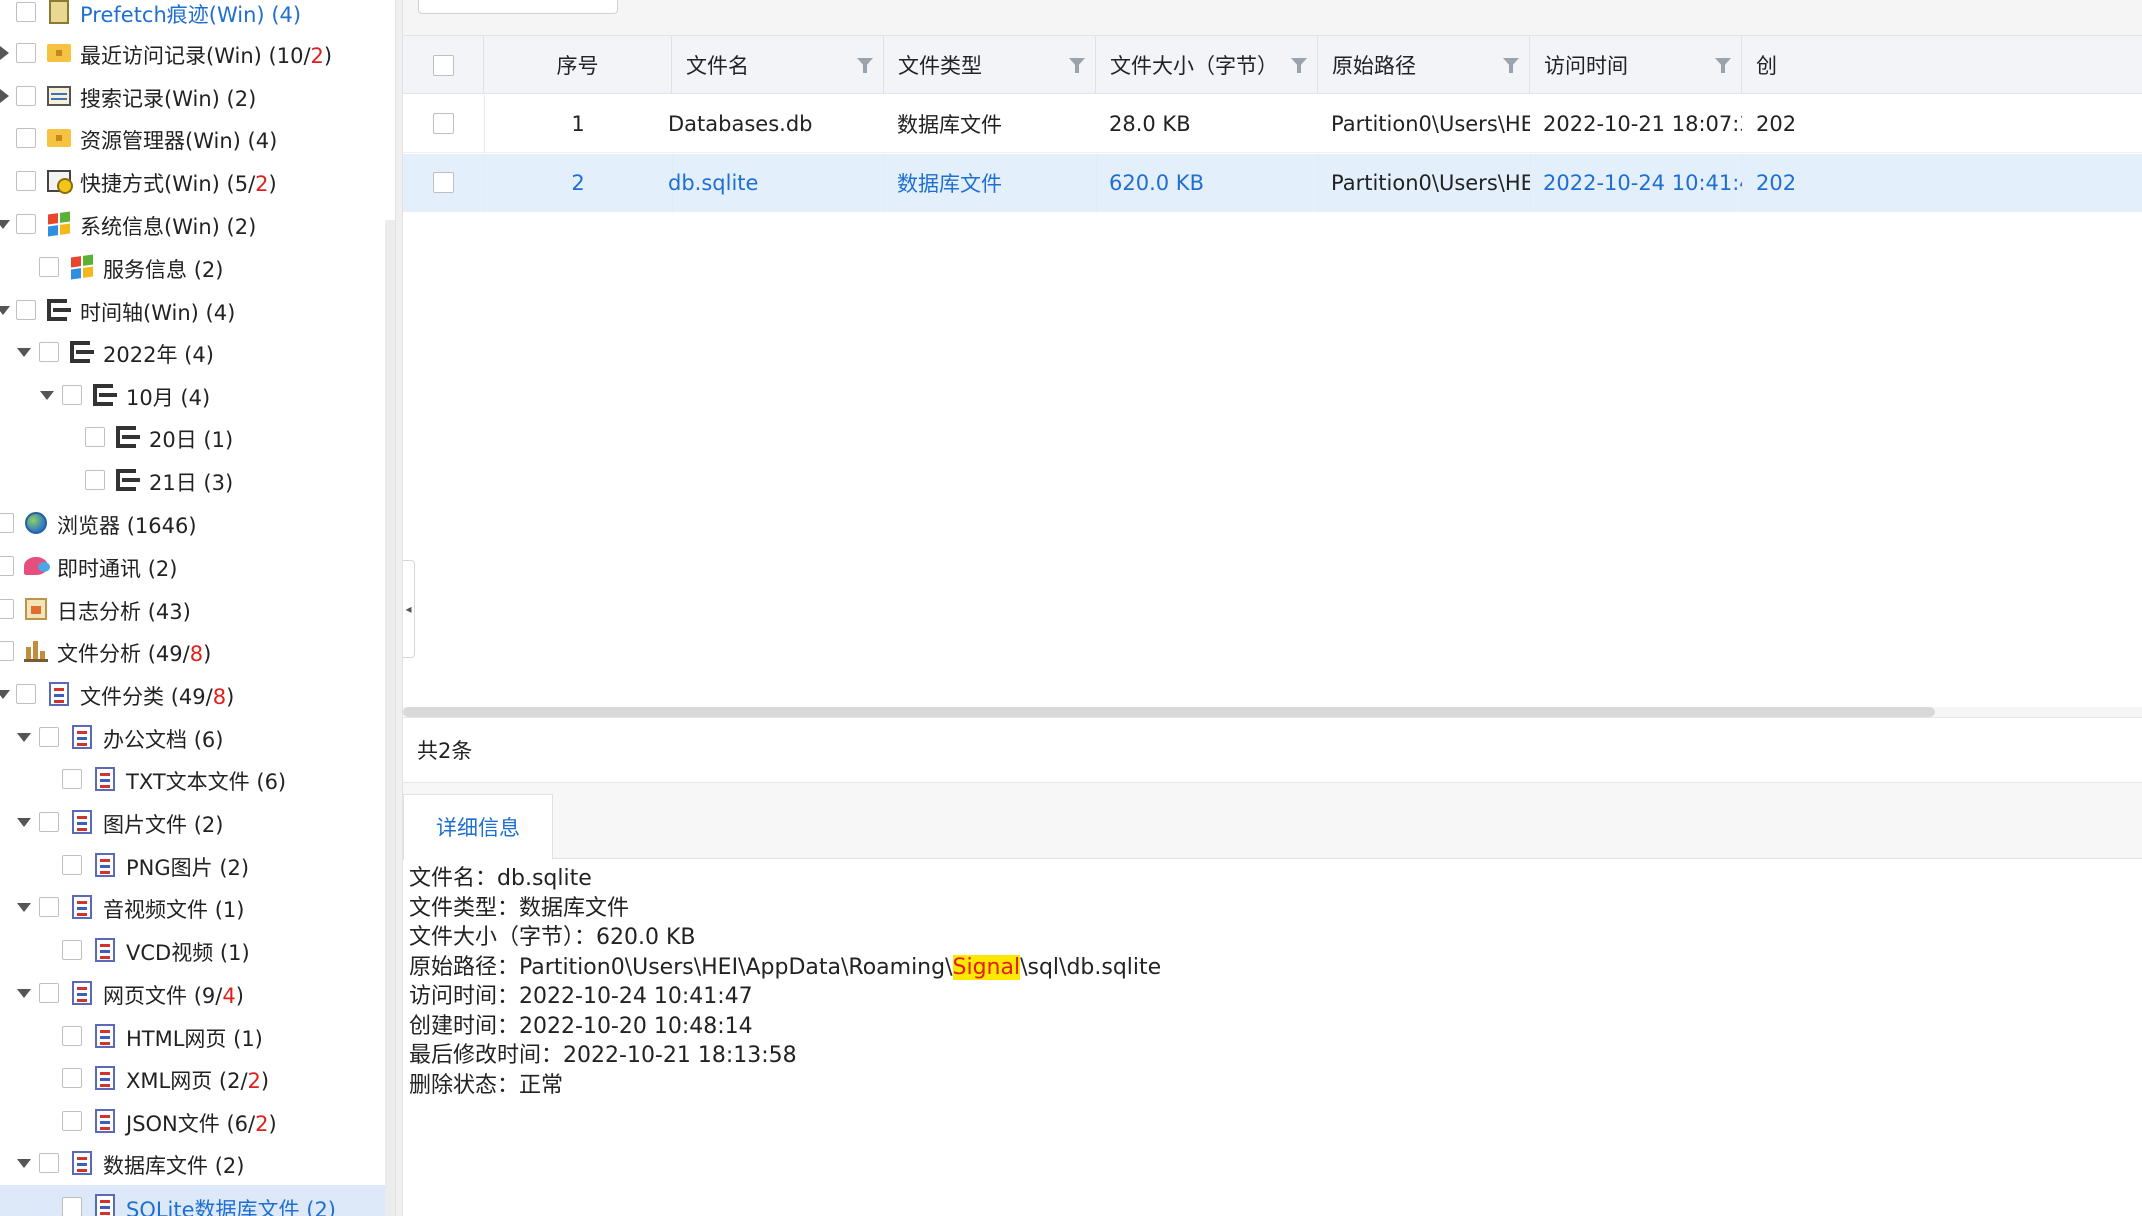  I want to click on column-header-filesize: 文件大小（字节）, so click(1207, 65).